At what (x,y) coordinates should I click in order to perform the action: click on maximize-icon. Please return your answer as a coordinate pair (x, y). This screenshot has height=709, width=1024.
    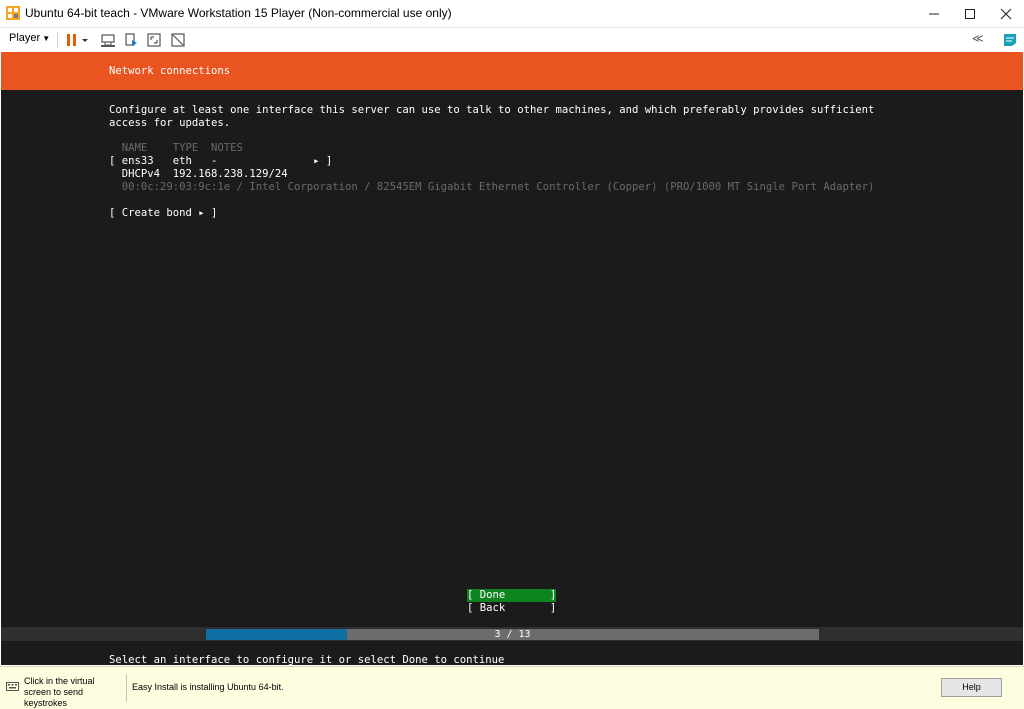
    Looking at the image, I should click on (970, 13).